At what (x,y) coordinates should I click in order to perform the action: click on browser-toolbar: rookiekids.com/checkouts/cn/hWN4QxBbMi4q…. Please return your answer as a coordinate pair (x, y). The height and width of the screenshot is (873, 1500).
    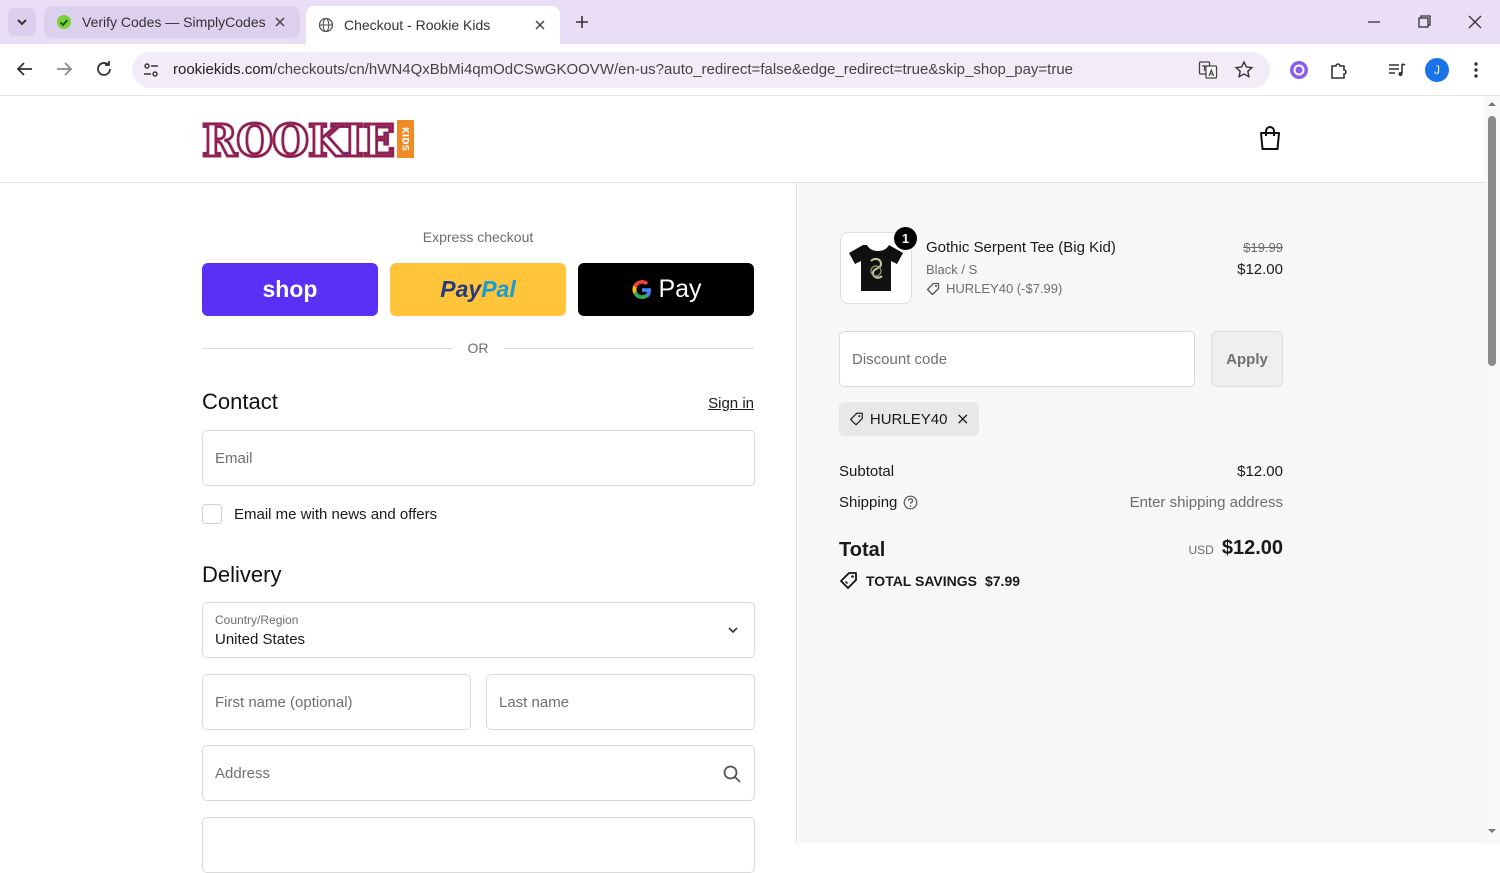
    Looking at the image, I should click on (750, 70).